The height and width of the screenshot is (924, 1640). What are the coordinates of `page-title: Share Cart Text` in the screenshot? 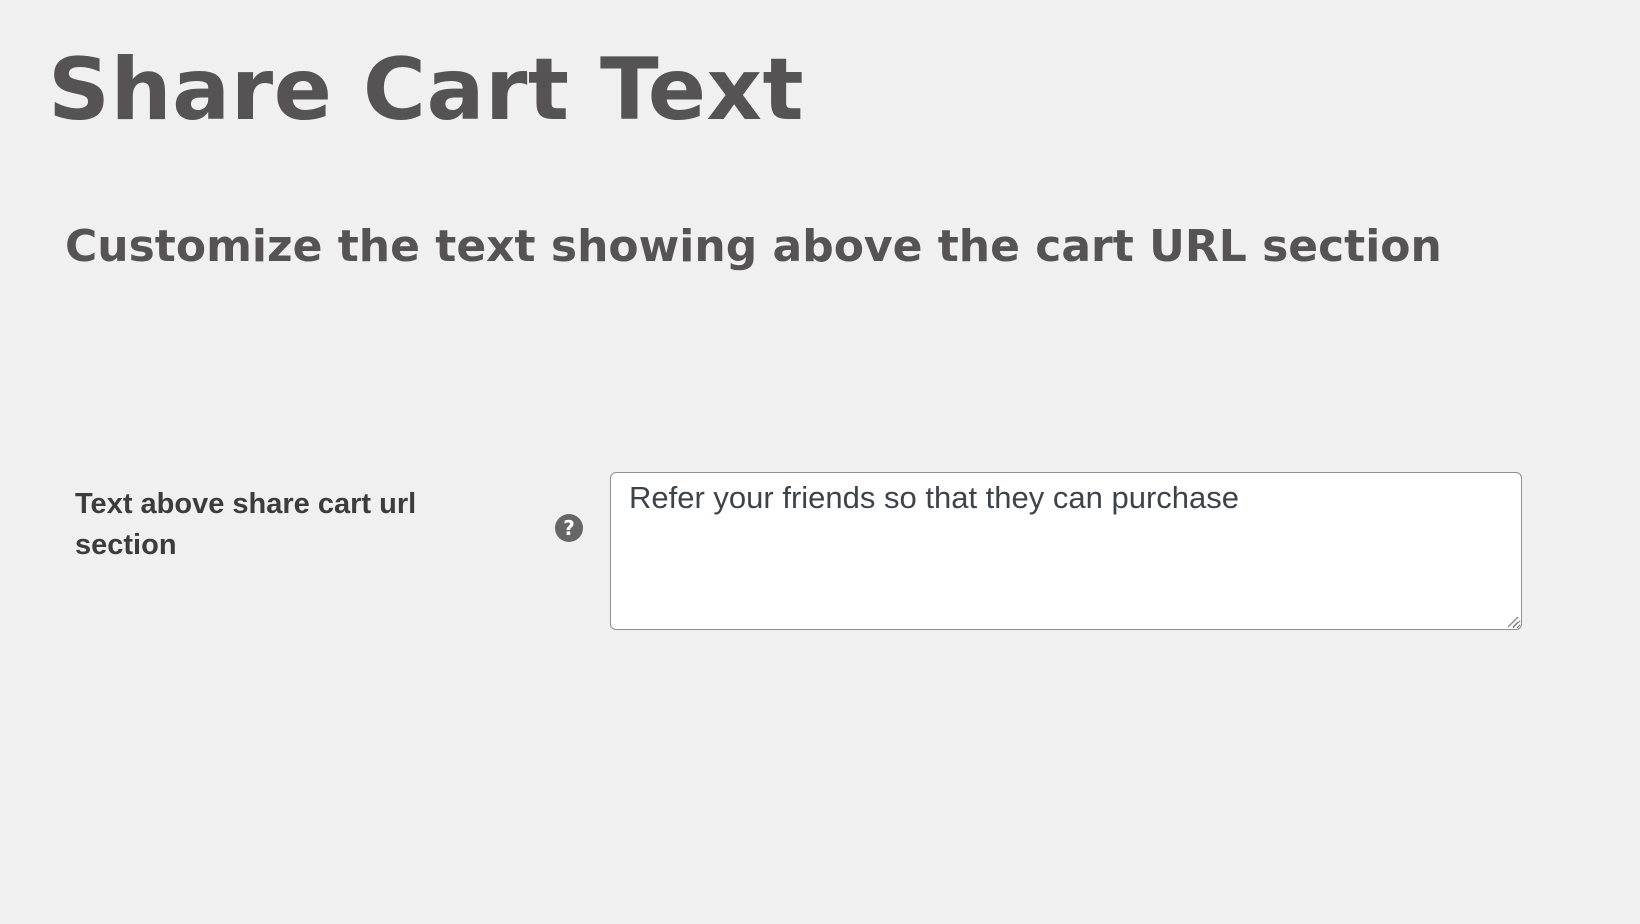 It's located at (426, 90).